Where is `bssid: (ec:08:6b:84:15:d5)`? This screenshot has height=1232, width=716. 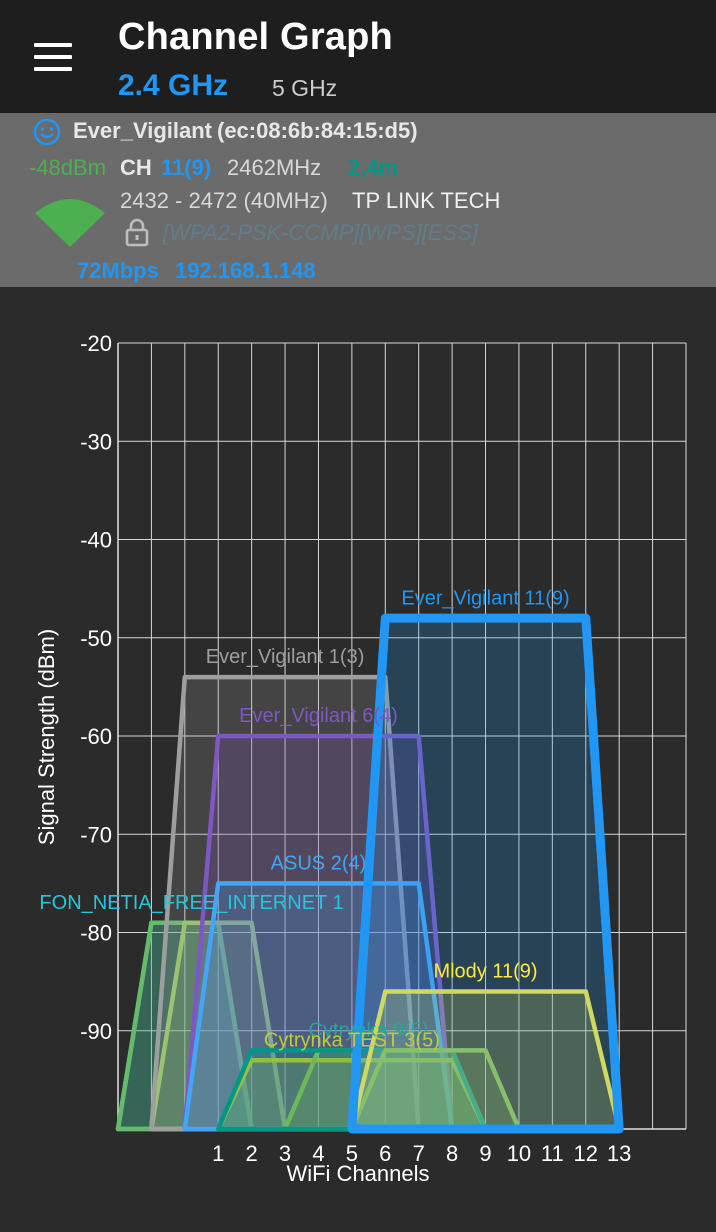 bssid: (ec:08:6b:84:15:d5) is located at coordinates (317, 130).